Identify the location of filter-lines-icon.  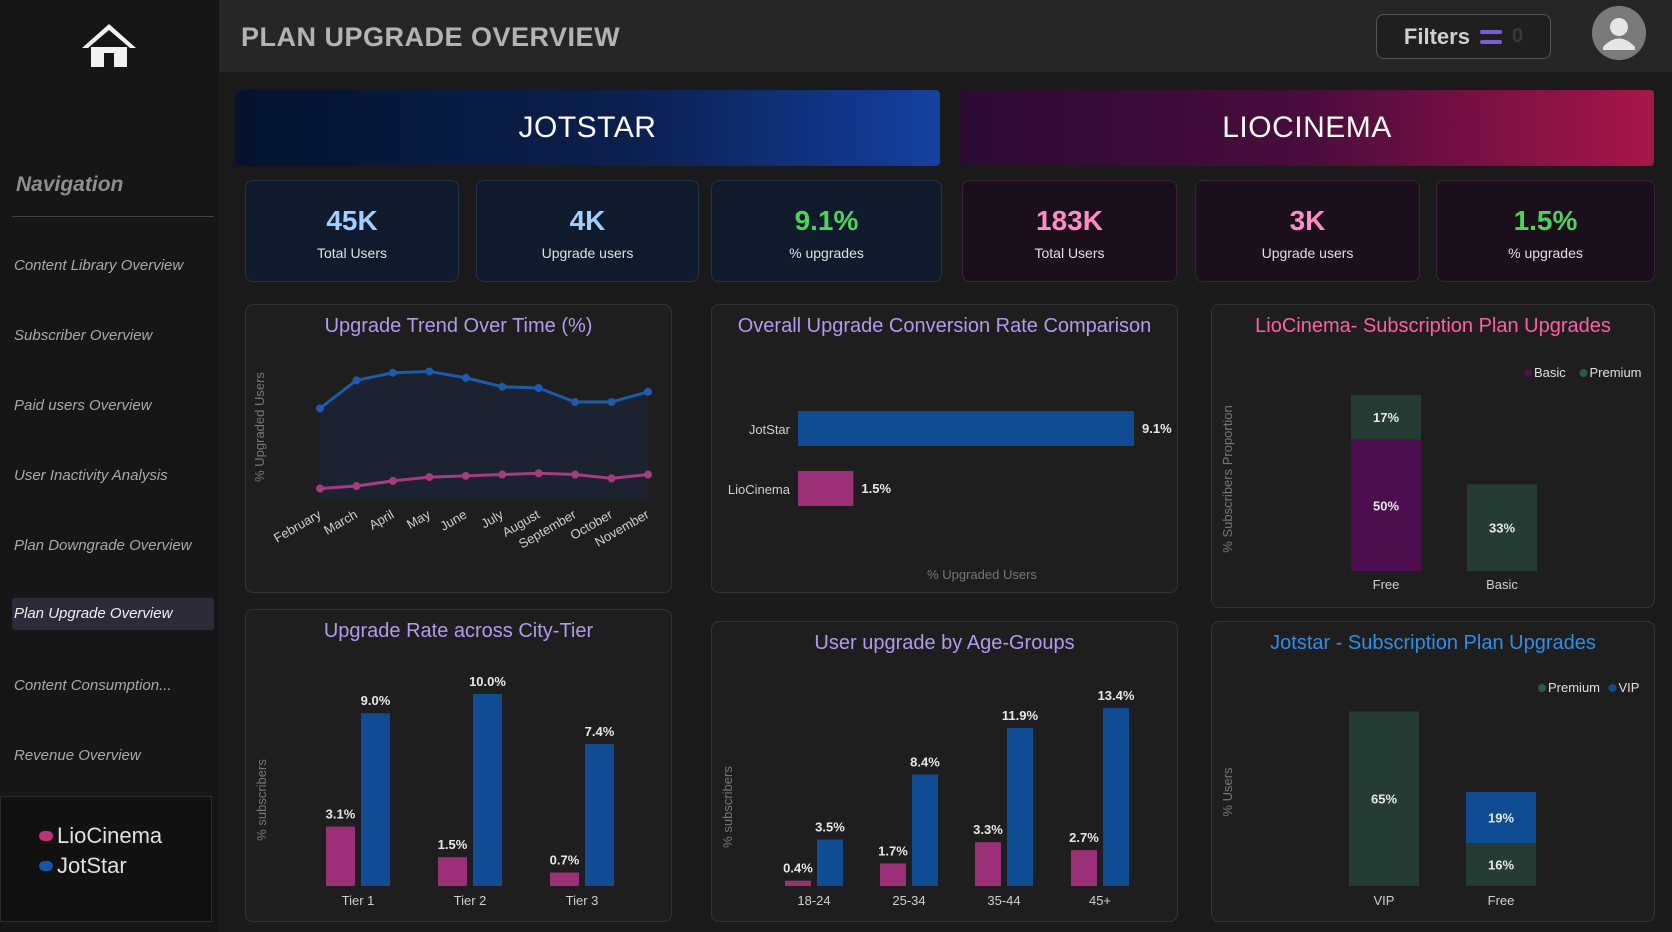
(1490, 37).